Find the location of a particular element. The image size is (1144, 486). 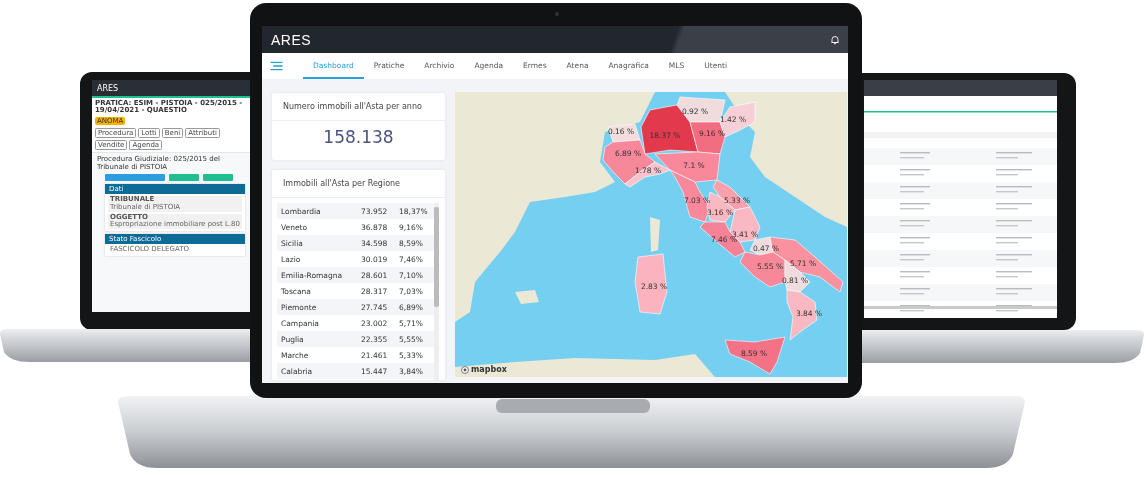

menu-icon is located at coordinates (276, 66).